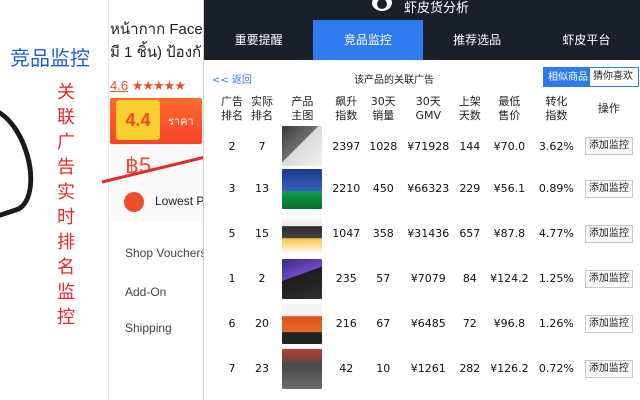  What do you see at coordinates (509, 233) in the screenshot?
I see `min-price-cell: ¥87.8` at bounding box center [509, 233].